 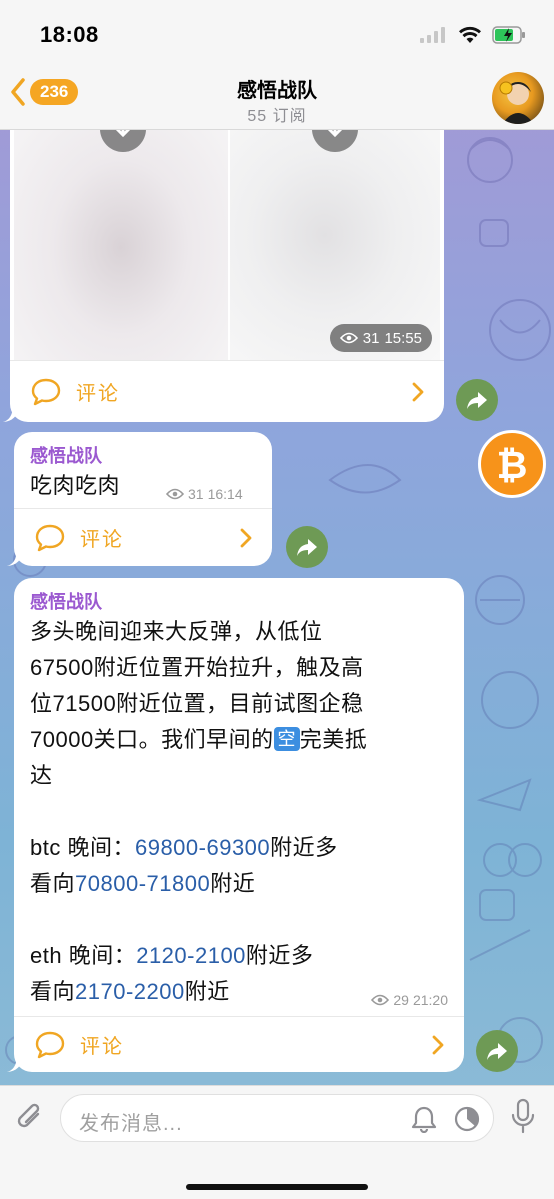 I want to click on text-line: 70000关口。我们早间的空完美抵, so click(x=244, y=740).